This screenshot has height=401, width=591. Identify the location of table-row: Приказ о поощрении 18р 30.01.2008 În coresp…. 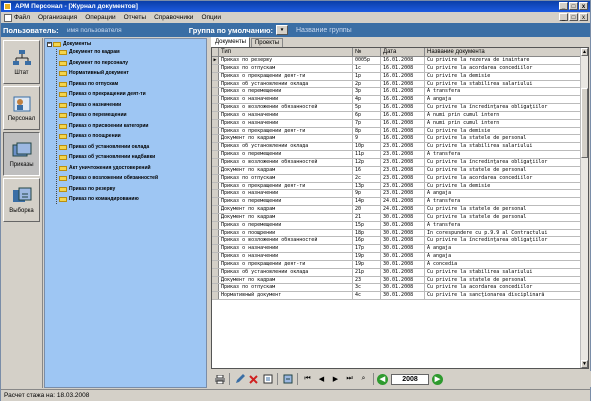
(397, 233).